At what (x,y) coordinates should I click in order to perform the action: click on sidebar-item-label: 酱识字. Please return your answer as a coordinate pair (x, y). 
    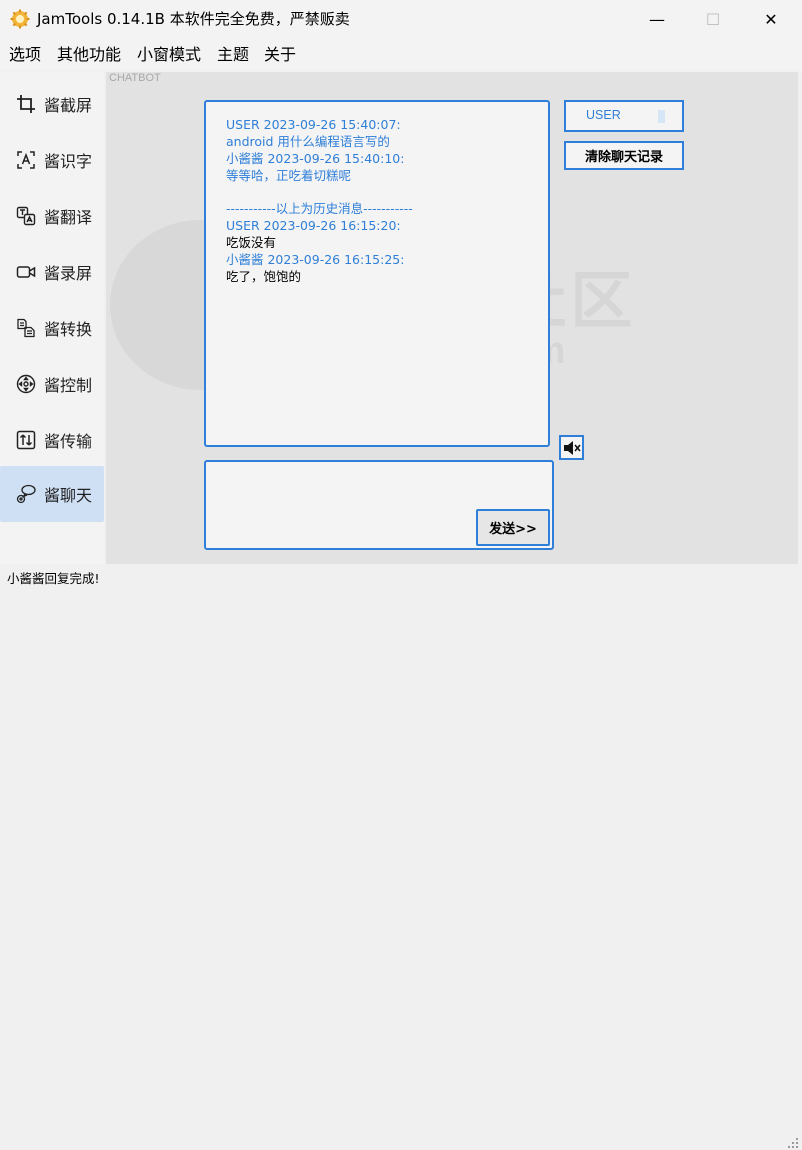
    Looking at the image, I should click on (68, 161).